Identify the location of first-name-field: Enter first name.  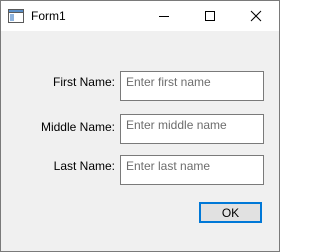
(192, 86).